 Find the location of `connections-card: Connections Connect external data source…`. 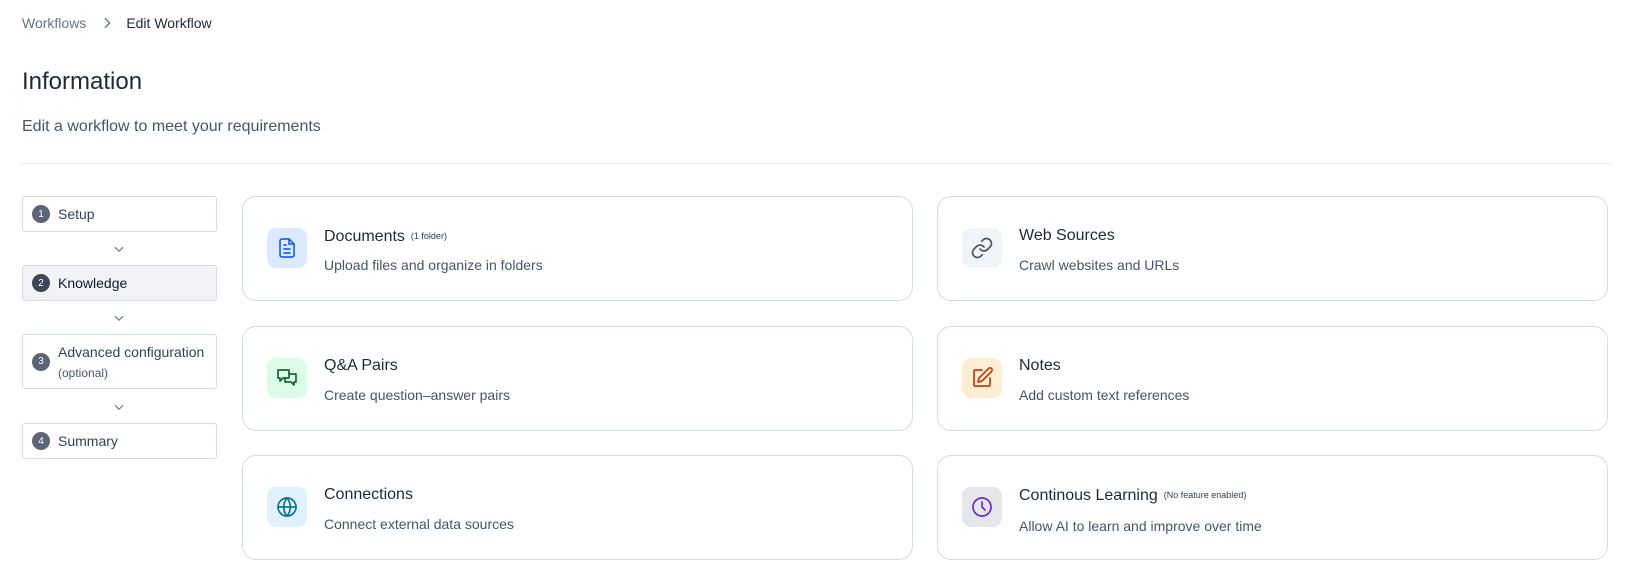

connections-card: Connections Connect external data source… is located at coordinates (577, 507).